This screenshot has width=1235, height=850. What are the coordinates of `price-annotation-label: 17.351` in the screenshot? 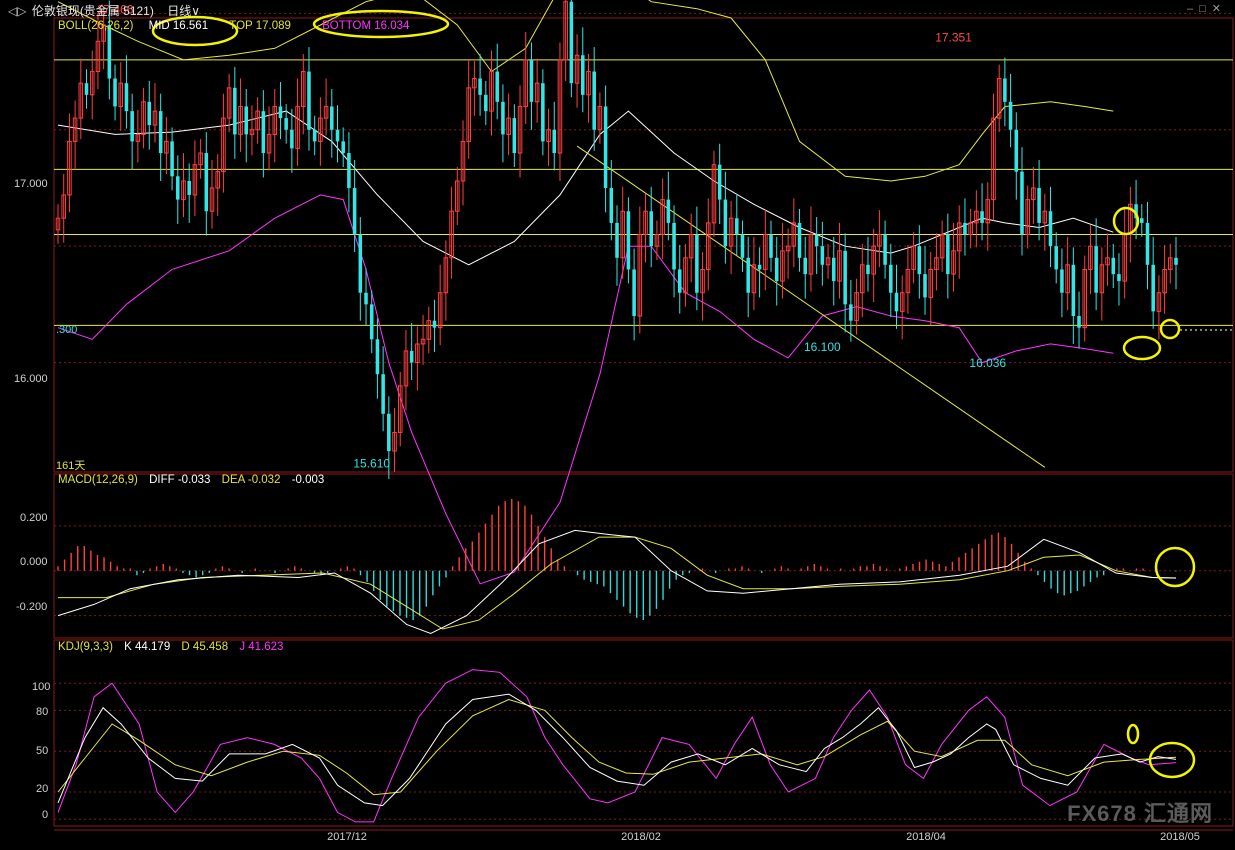 It's located at (953, 37).